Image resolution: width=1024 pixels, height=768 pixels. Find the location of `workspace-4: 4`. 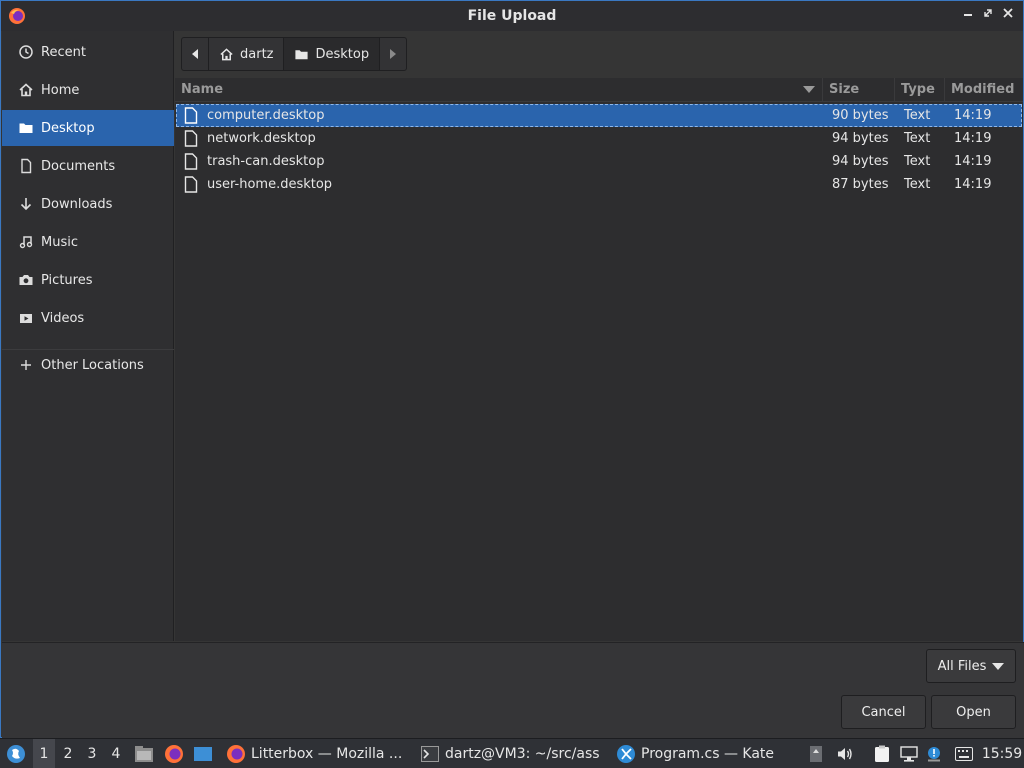

workspace-4: 4 is located at coordinates (116, 753).